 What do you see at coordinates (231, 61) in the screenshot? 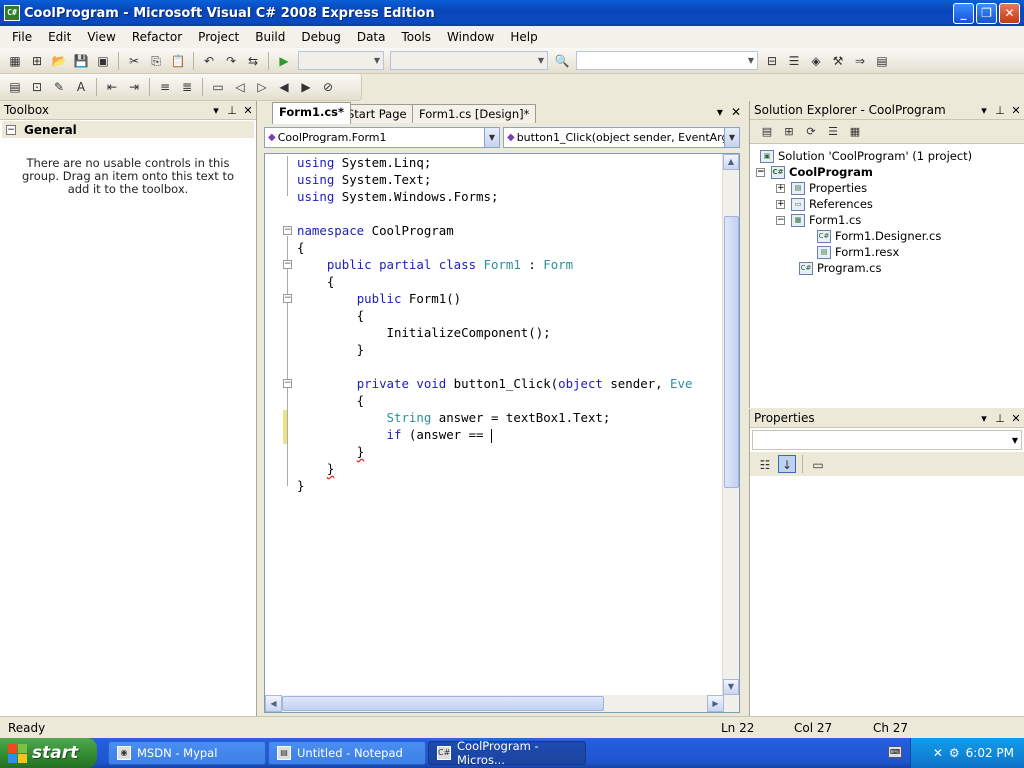
I see `redo-icon: ↷` at bounding box center [231, 61].